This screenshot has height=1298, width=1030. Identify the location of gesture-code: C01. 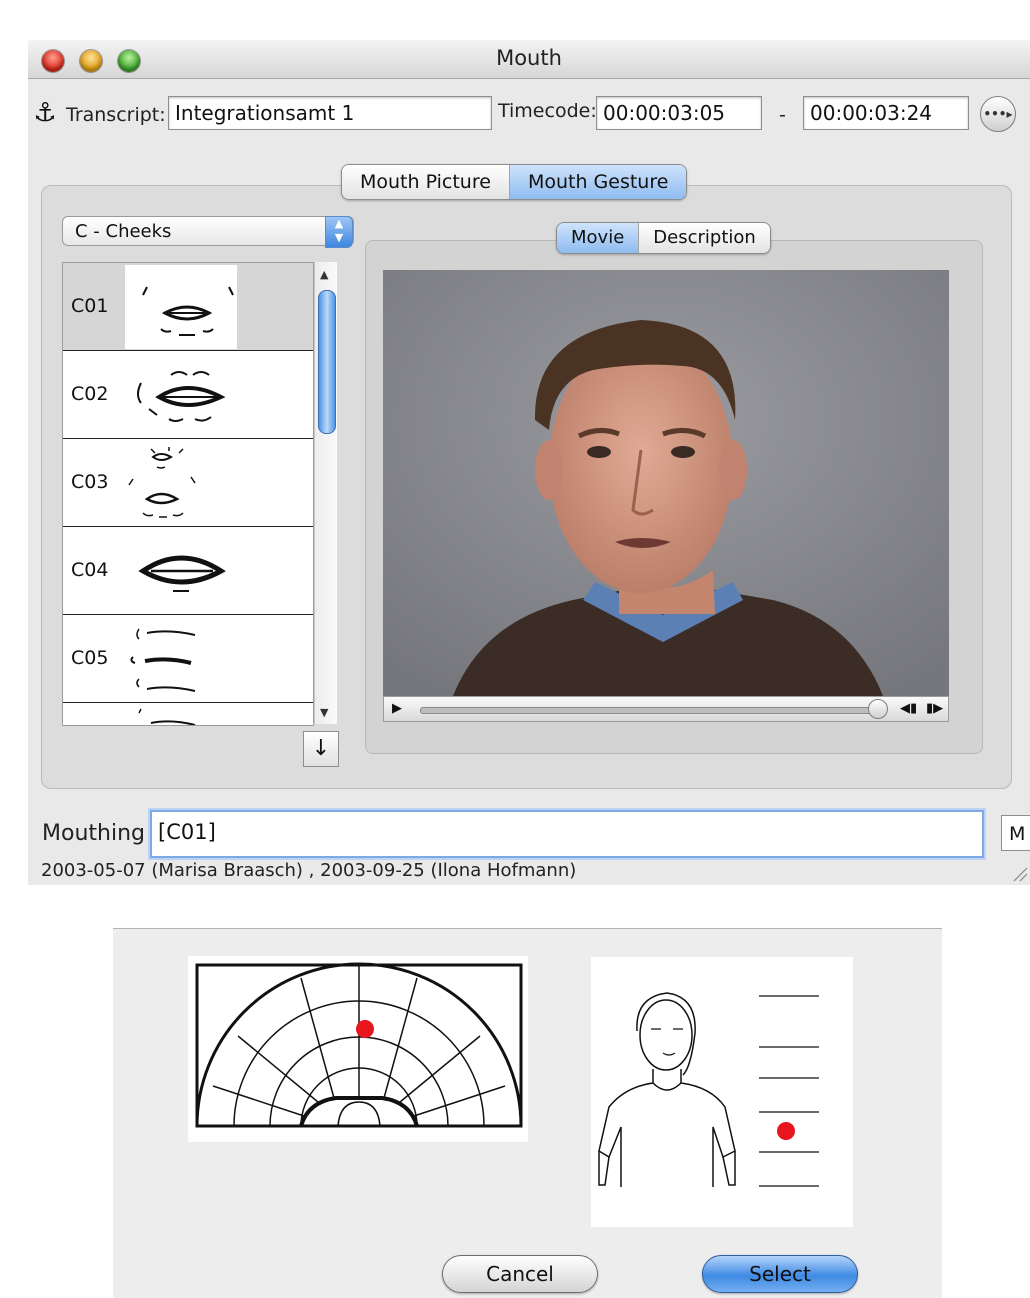
(90, 306).